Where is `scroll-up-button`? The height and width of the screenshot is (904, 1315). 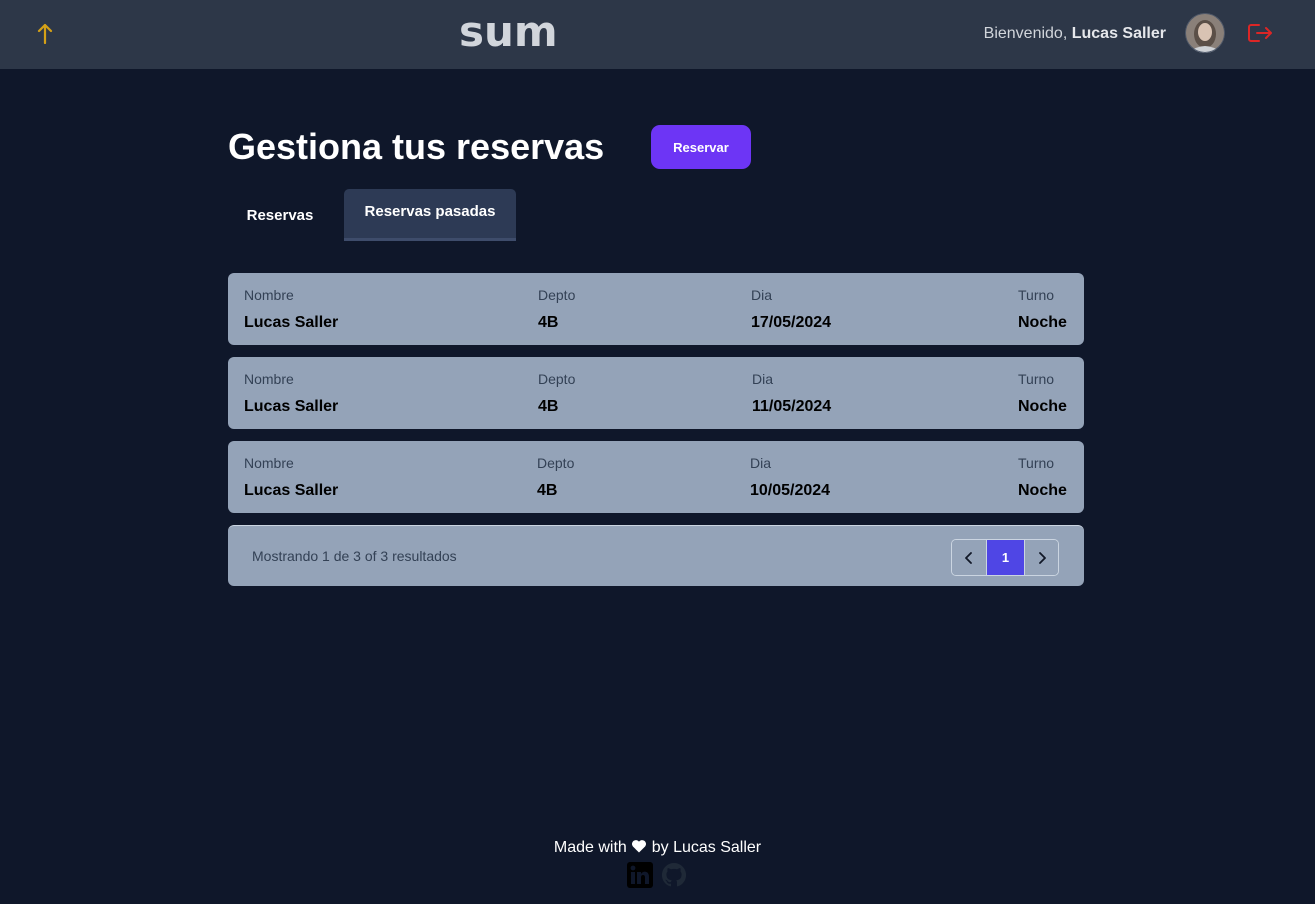
scroll-up-button is located at coordinates (45, 33).